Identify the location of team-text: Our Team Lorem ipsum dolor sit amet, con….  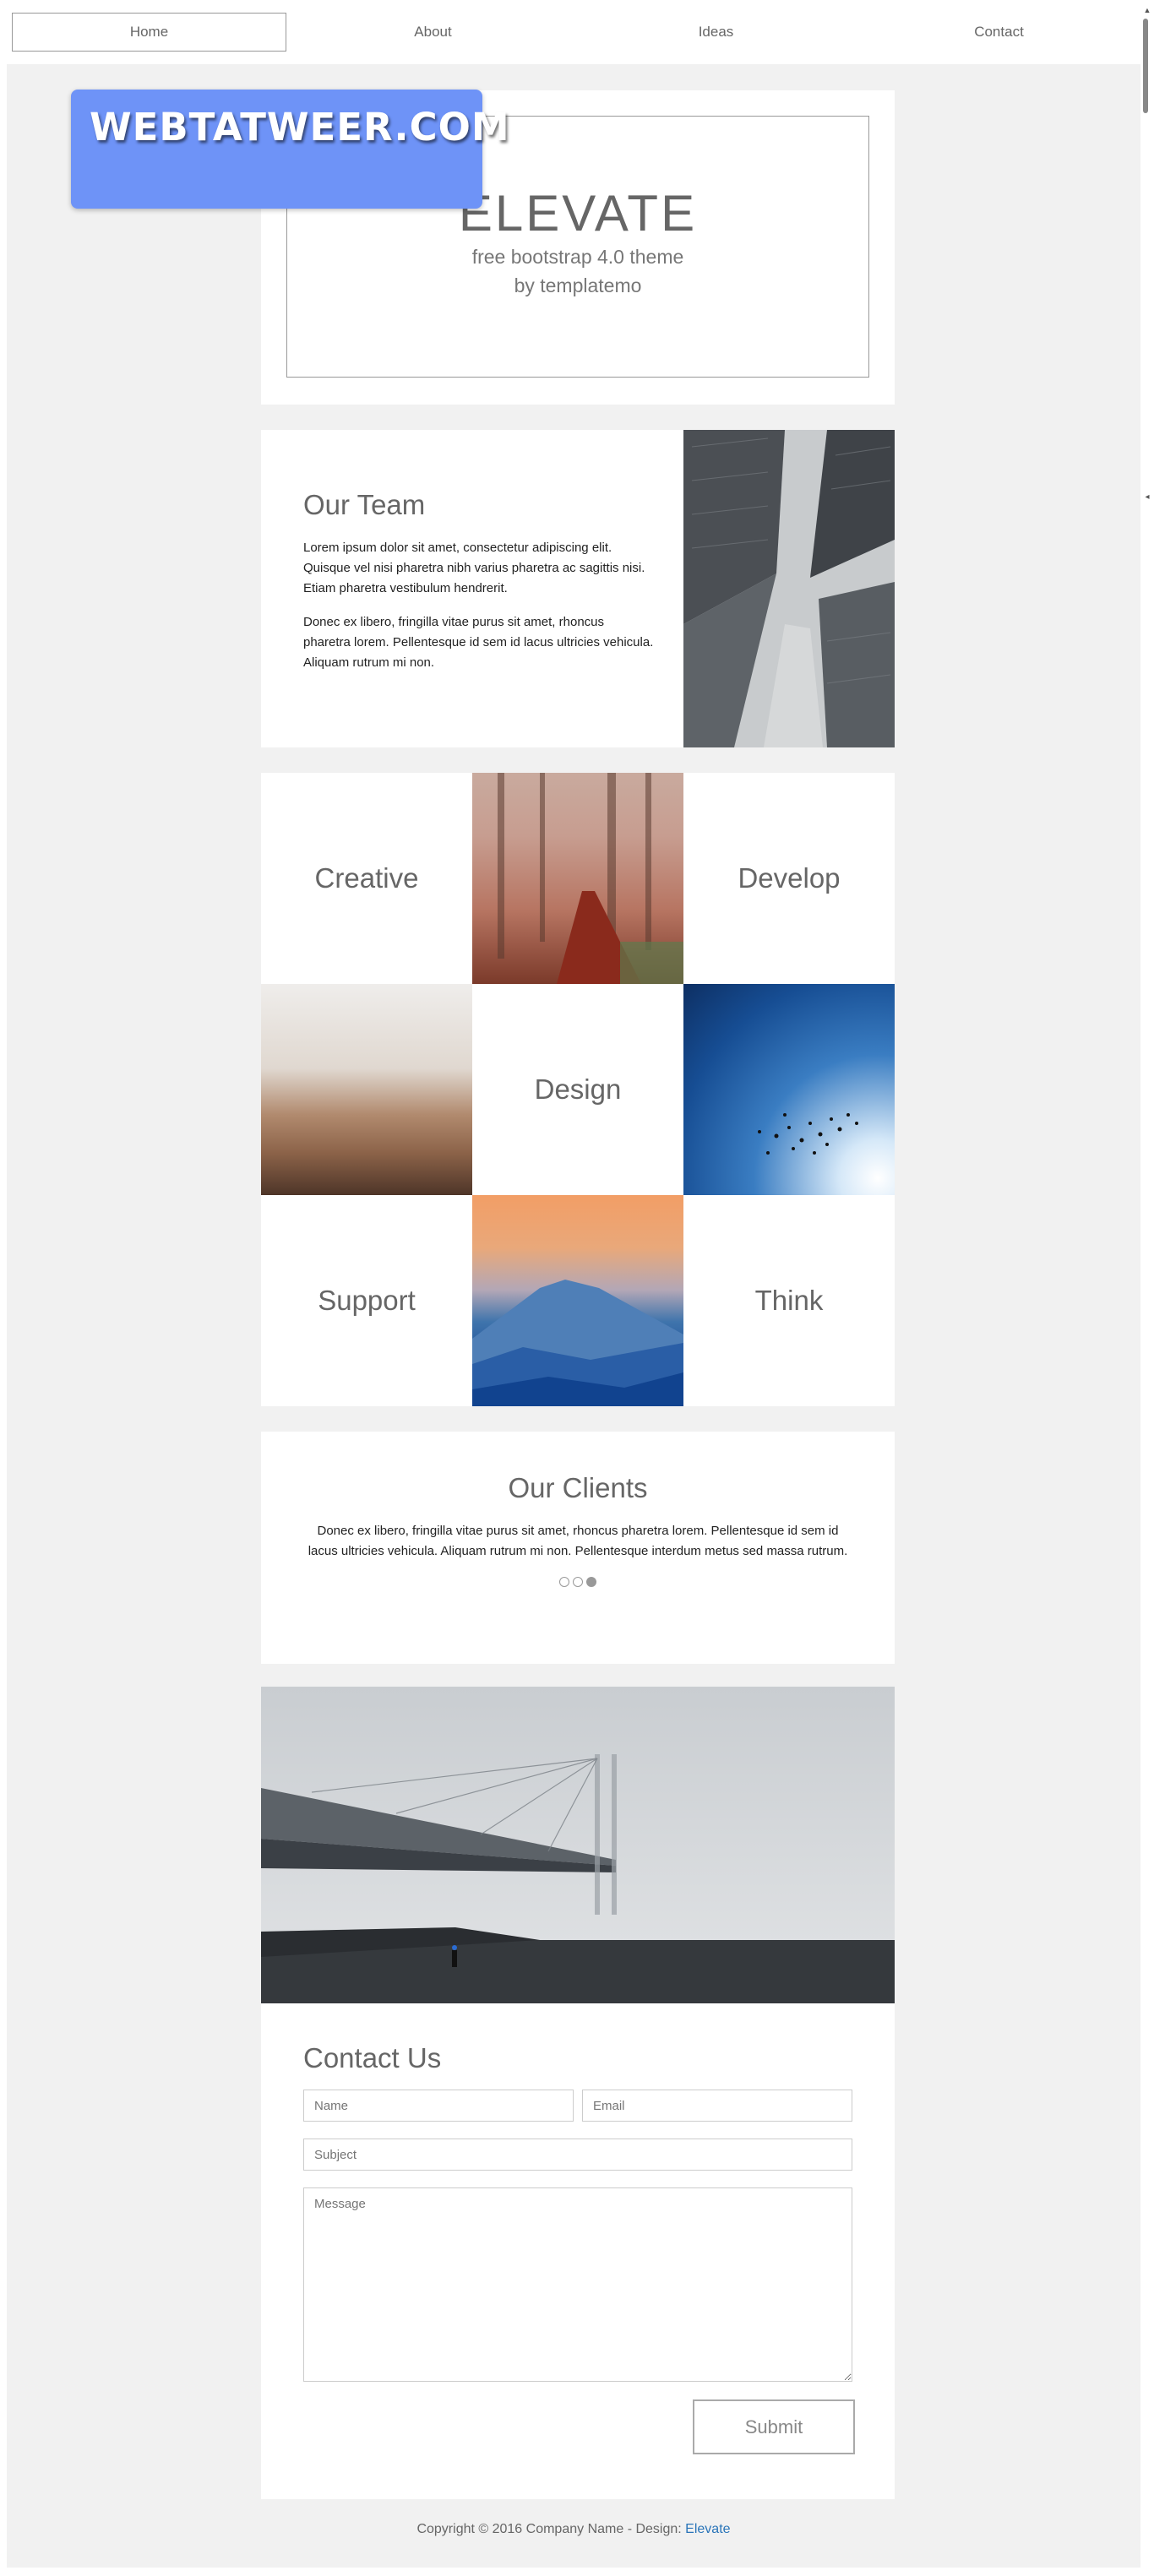
(479, 588).